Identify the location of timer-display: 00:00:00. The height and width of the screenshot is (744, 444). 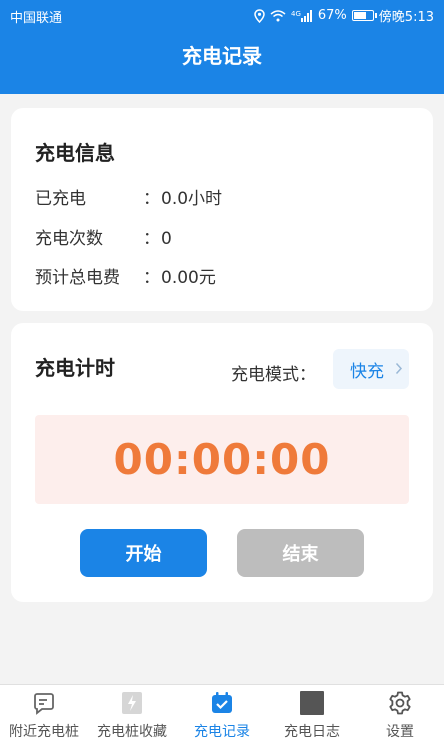
(222, 459).